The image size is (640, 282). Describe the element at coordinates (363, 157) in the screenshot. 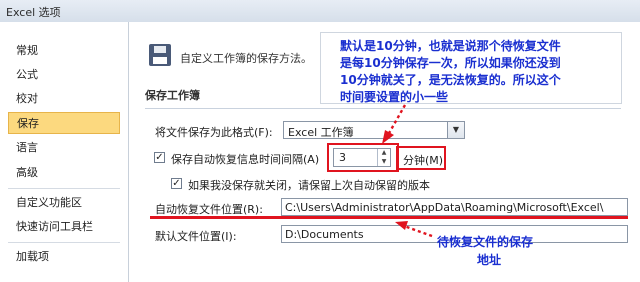

I see `interval-highlight-box` at that location.